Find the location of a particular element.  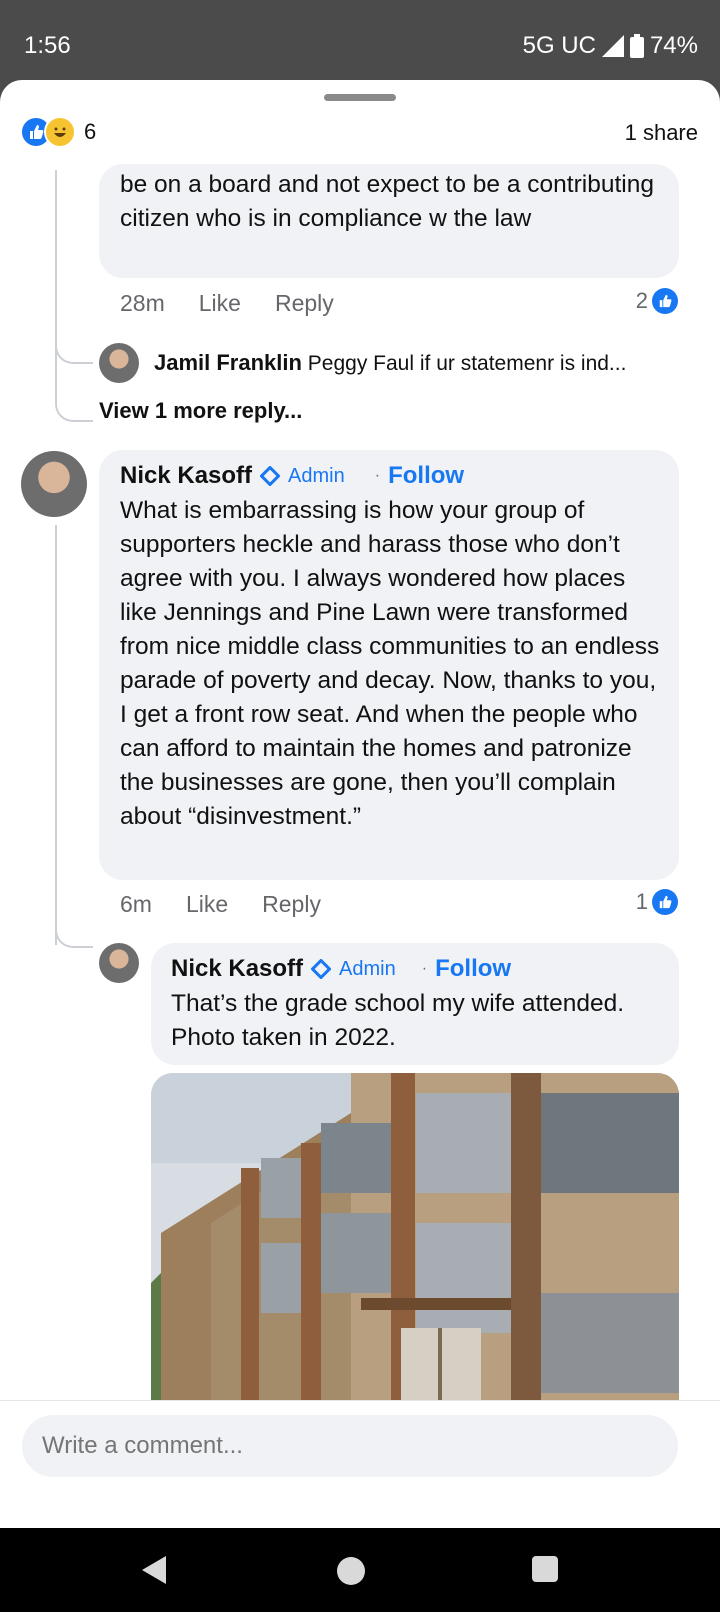

like-count-value: 1 is located at coordinates (641, 901).